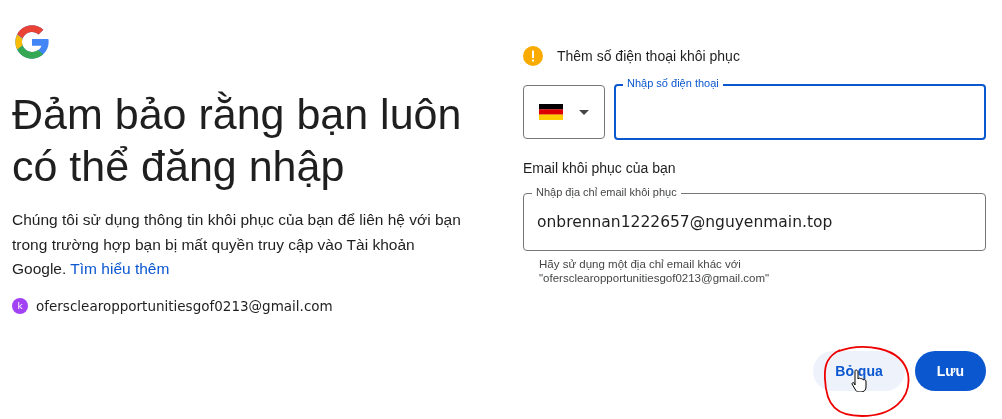 This screenshot has width=1002, height=419. Describe the element at coordinates (950, 371) in the screenshot. I see `save-button: Lưu` at that location.